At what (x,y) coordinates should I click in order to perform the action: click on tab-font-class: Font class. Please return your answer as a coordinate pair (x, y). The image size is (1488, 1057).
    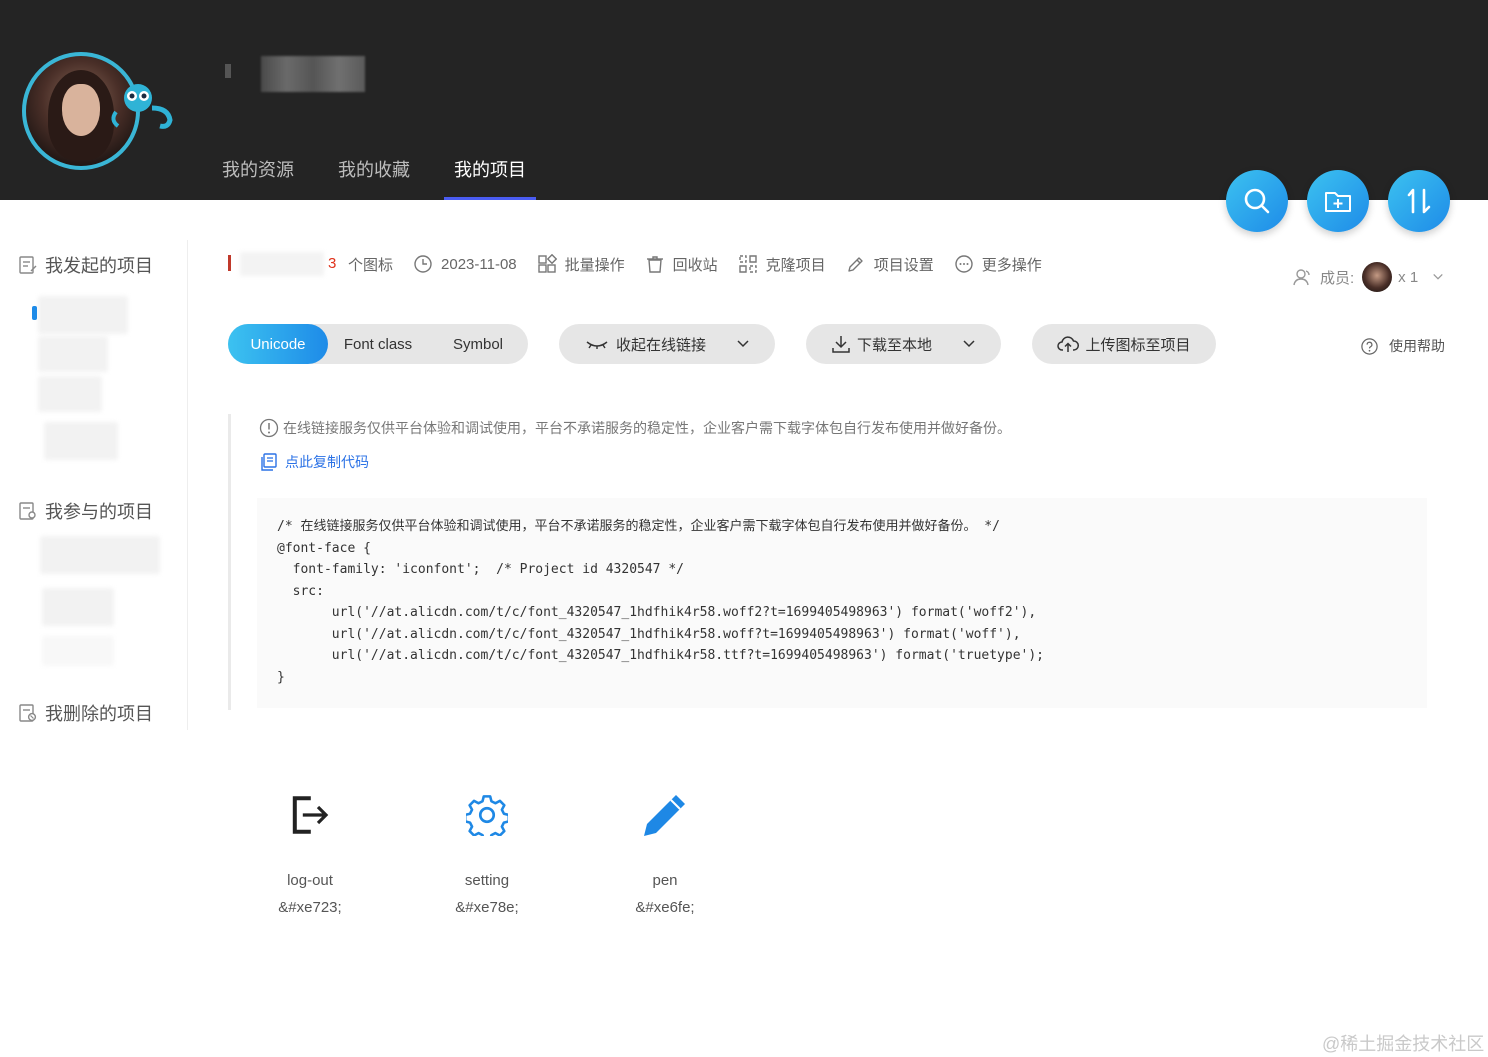
    Looking at the image, I should click on (378, 344).